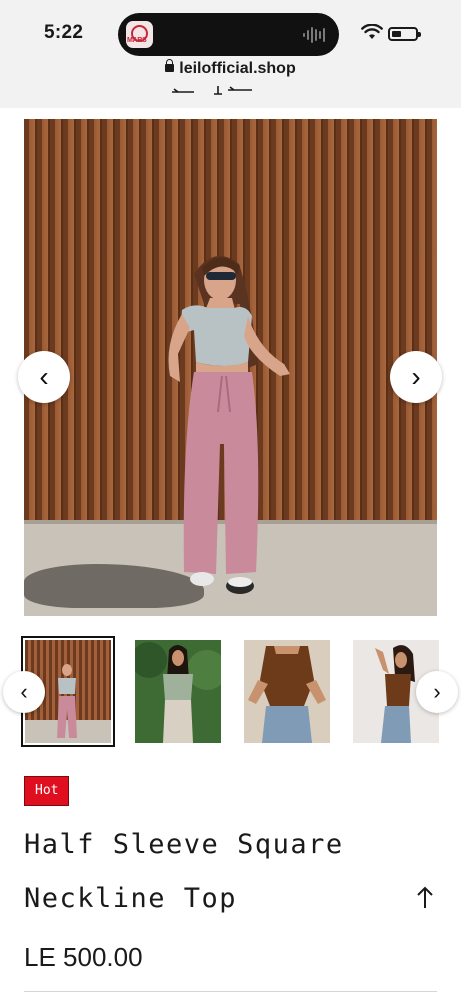 The height and width of the screenshot is (1000, 461). I want to click on hot-badge: Hot, so click(47, 791).